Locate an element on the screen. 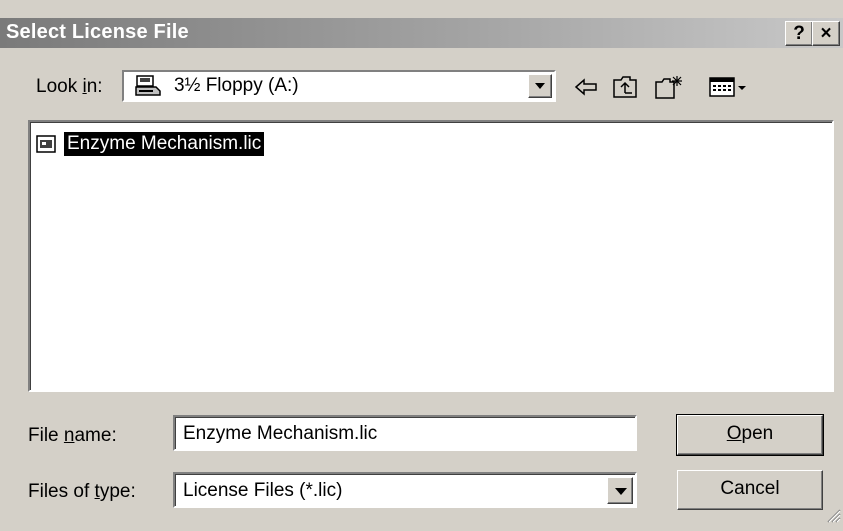 The height and width of the screenshot is (531, 843). window-title: Select License File is located at coordinates (97, 32).